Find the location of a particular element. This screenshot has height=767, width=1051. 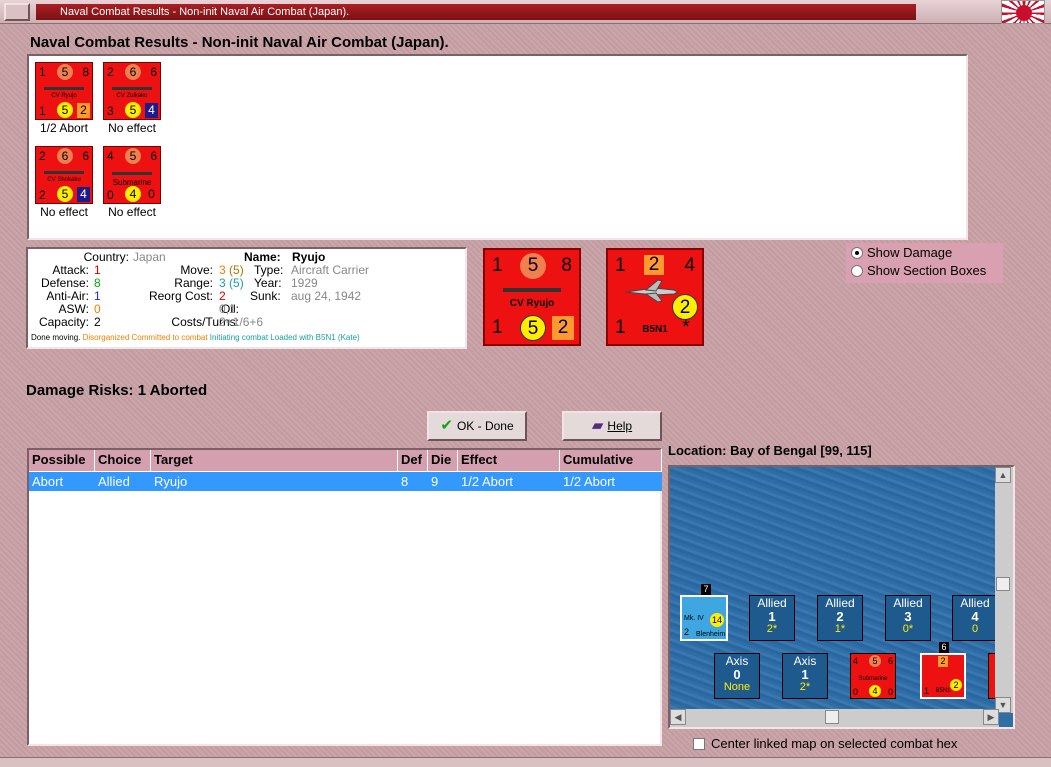

sunk-label: Sunk: is located at coordinates (265, 296).